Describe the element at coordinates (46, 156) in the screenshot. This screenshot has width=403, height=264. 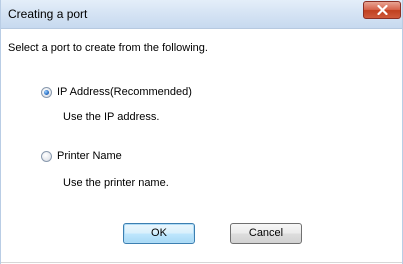
I see `printer-name-radio` at that location.